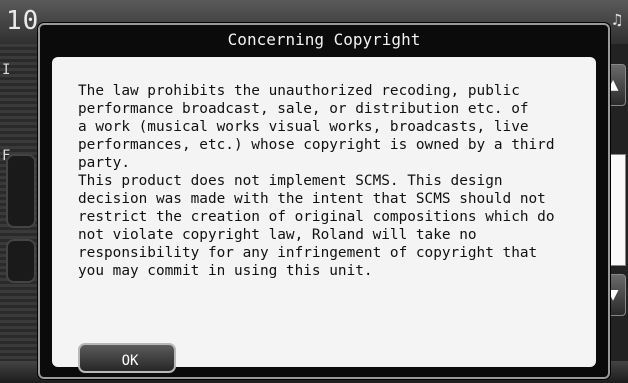  Describe the element at coordinates (6, 70) in the screenshot. I see `left-label-top: I` at that location.